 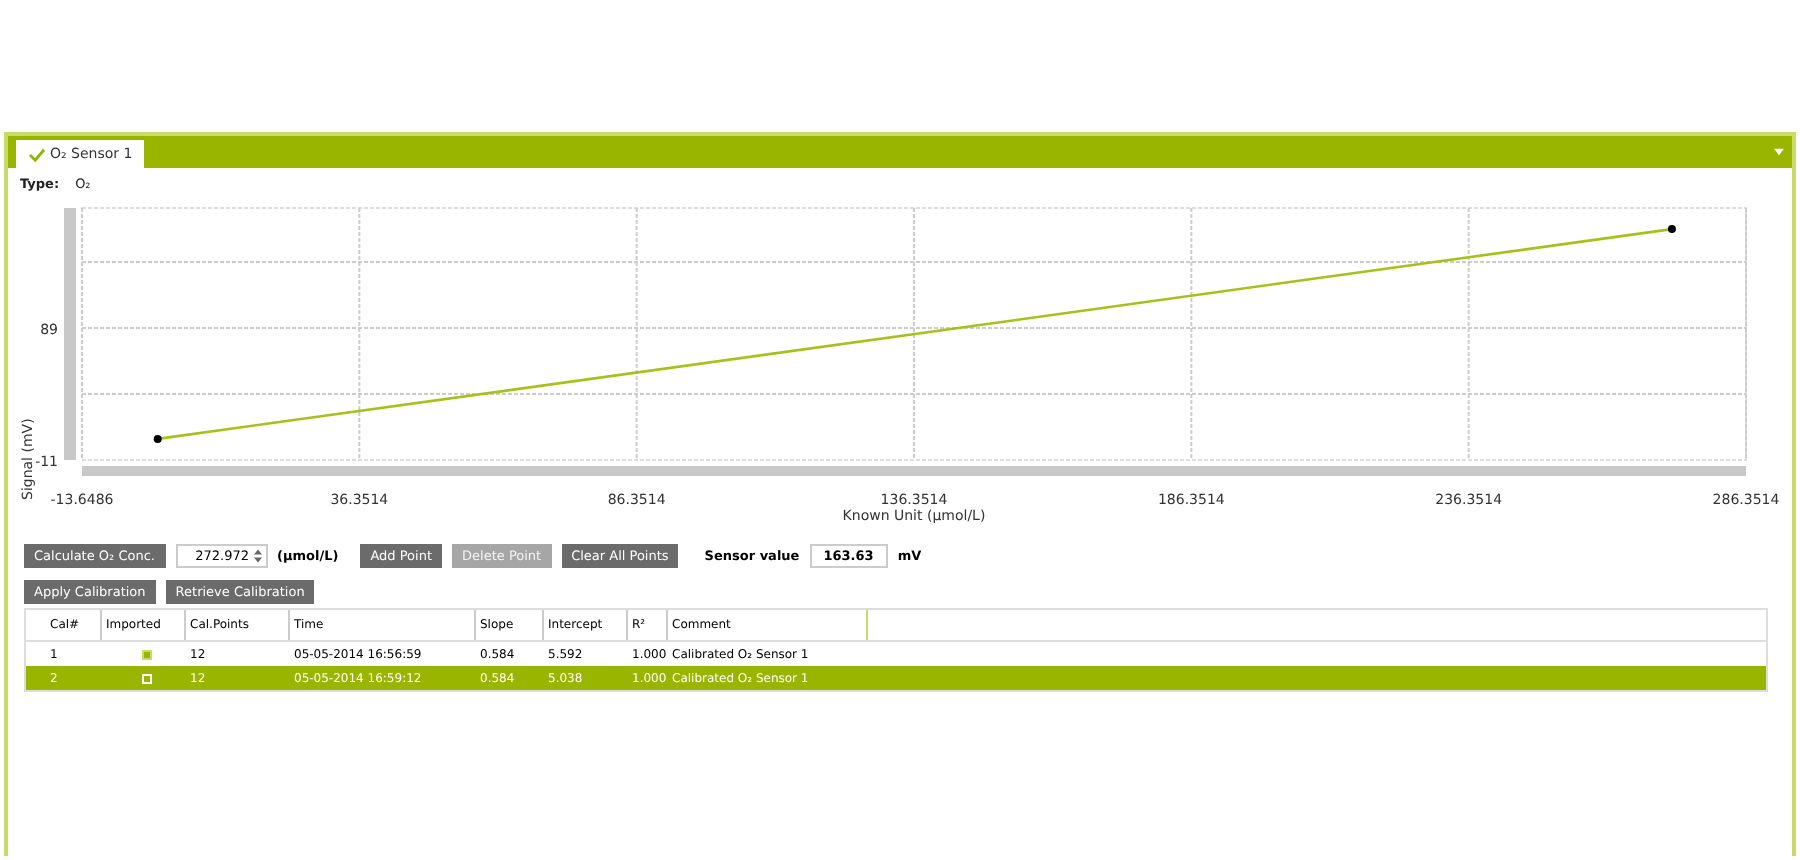 I want to click on imported-checkbox, so click(x=146, y=654).